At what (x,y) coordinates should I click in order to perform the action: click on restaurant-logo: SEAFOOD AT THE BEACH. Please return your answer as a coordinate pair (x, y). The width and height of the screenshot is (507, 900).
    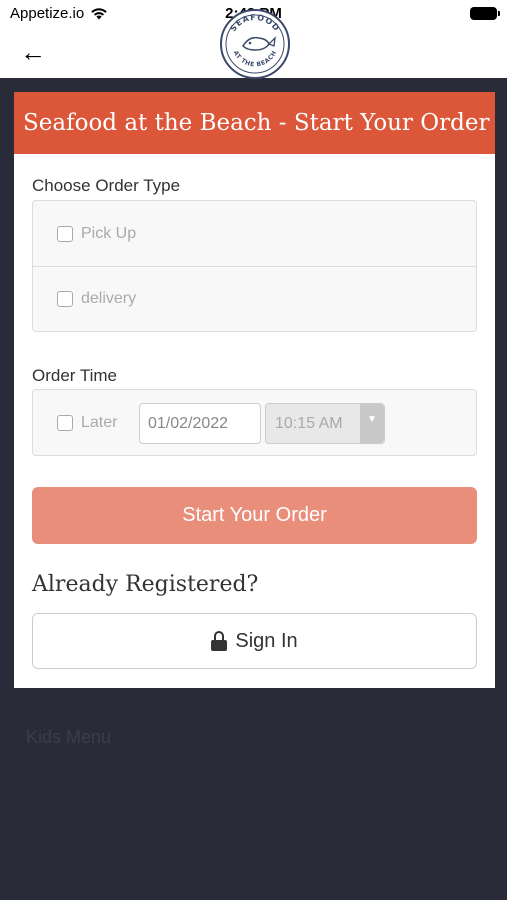
    Looking at the image, I should click on (255, 44).